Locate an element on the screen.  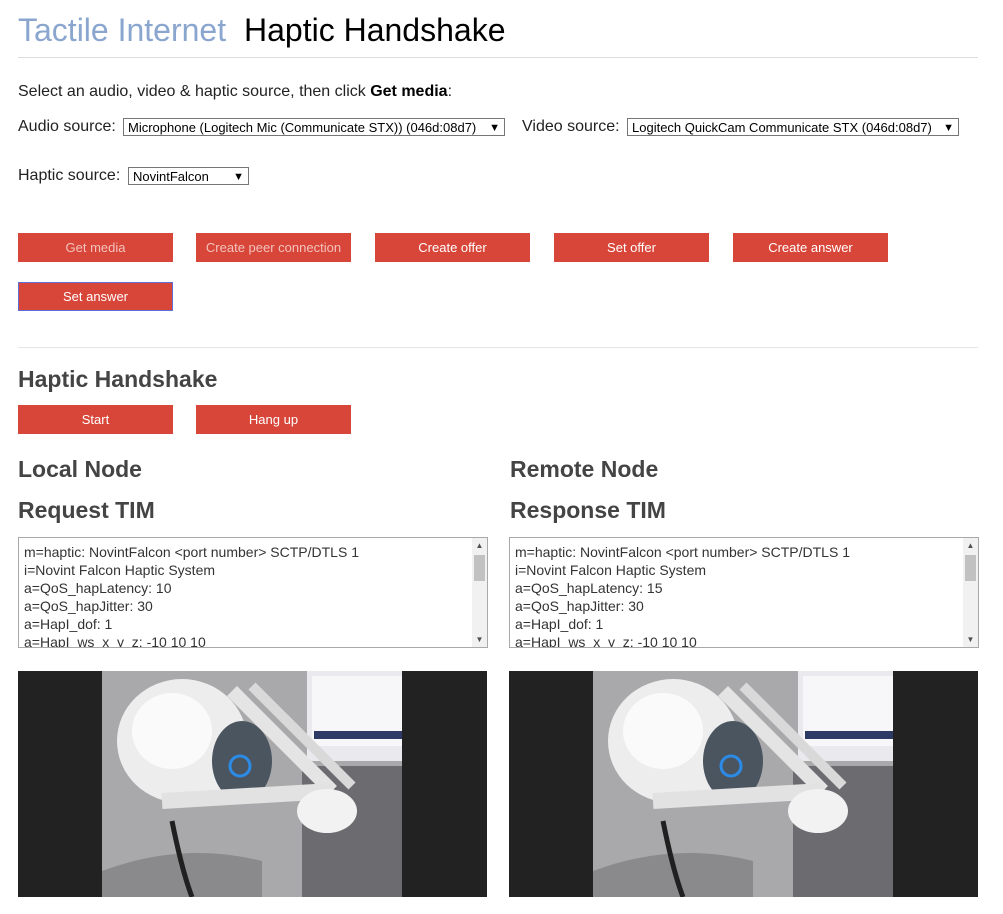
header: Tactile Internet Haptic Handshake is located at coordinates (498, 29).